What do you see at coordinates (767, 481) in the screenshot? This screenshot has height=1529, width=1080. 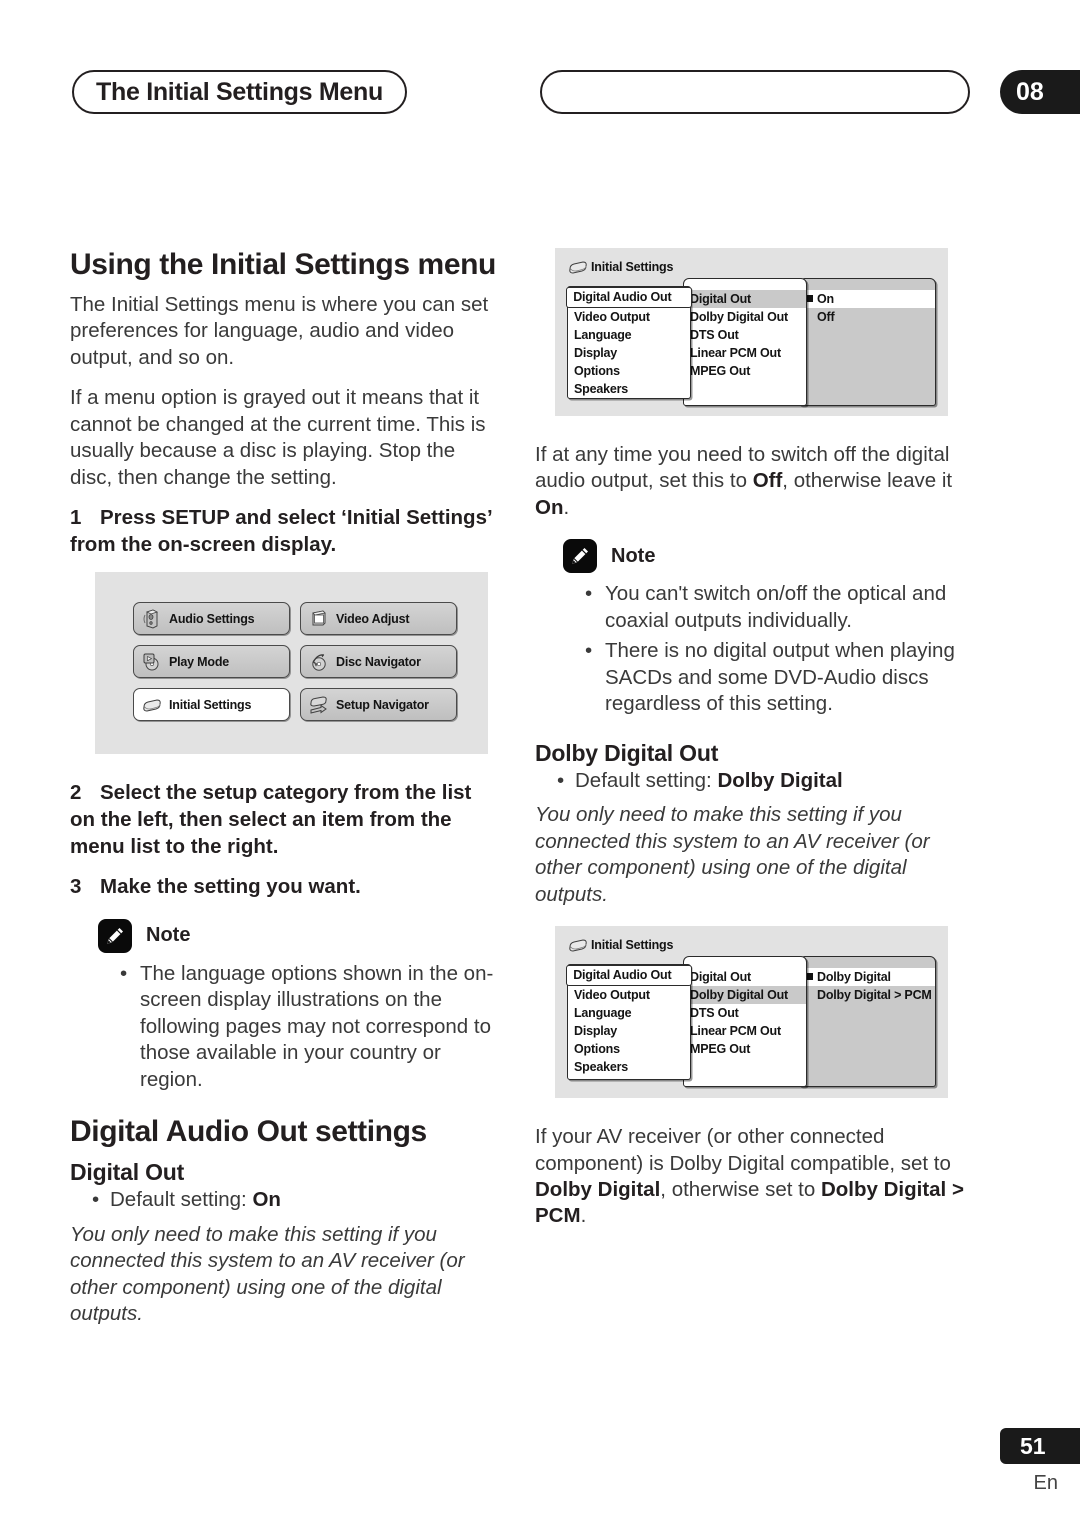 I see `value-off: Off` at bounding box center [767, 481].